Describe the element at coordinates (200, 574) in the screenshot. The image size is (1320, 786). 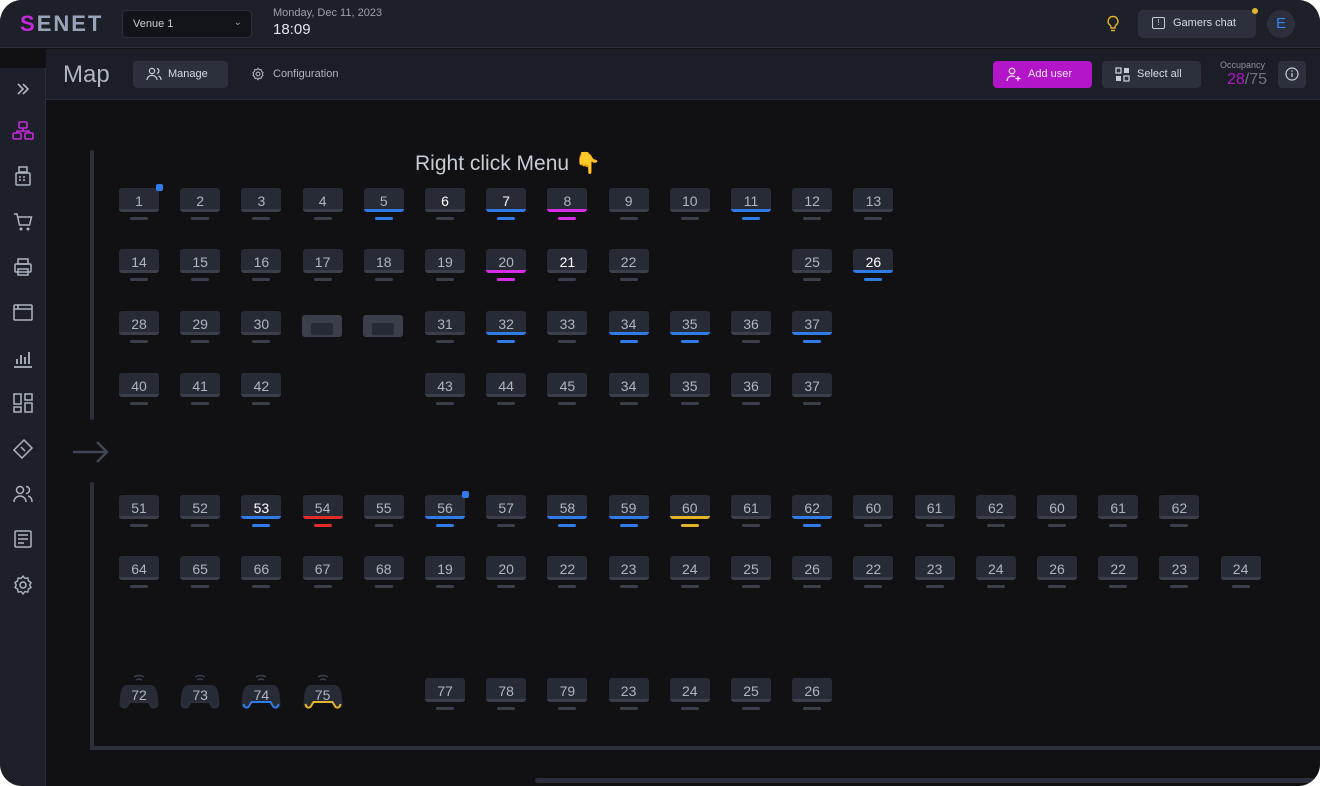
I see `pc-station-65: 65` at that location.